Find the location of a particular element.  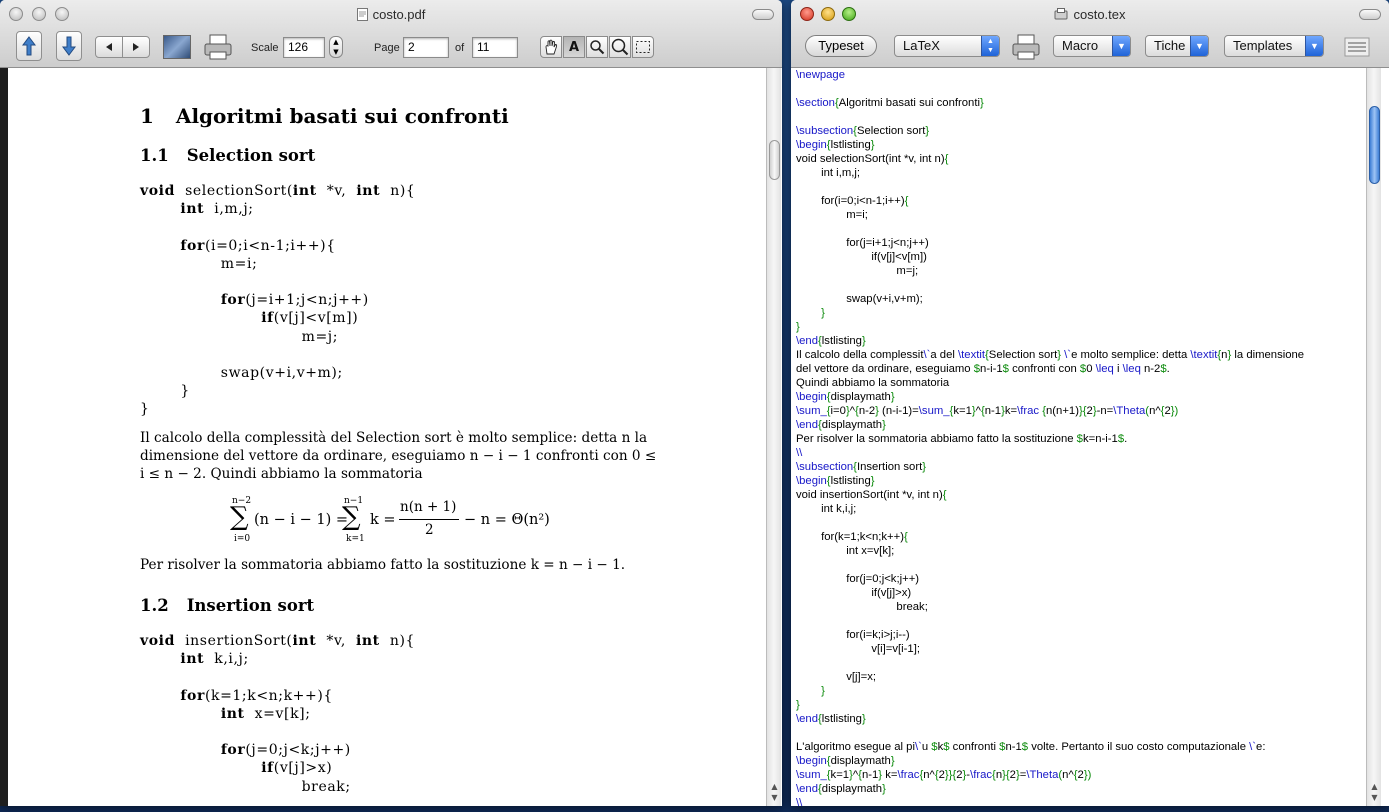

templates-menu: Templates ▼ is located at coordinates (1274, 46).